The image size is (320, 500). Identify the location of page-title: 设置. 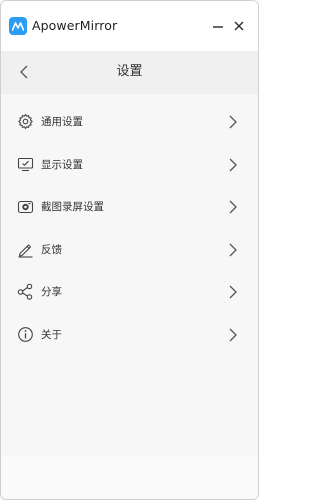
(129, 71).